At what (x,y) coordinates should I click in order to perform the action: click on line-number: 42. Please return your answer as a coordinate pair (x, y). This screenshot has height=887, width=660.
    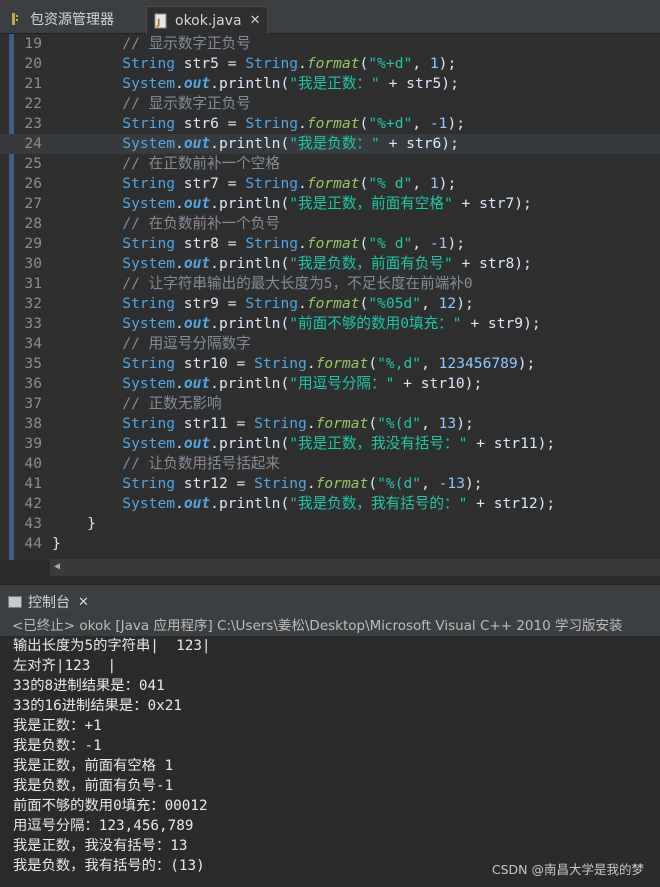
    Looking at the image, I should click on (33, 503).